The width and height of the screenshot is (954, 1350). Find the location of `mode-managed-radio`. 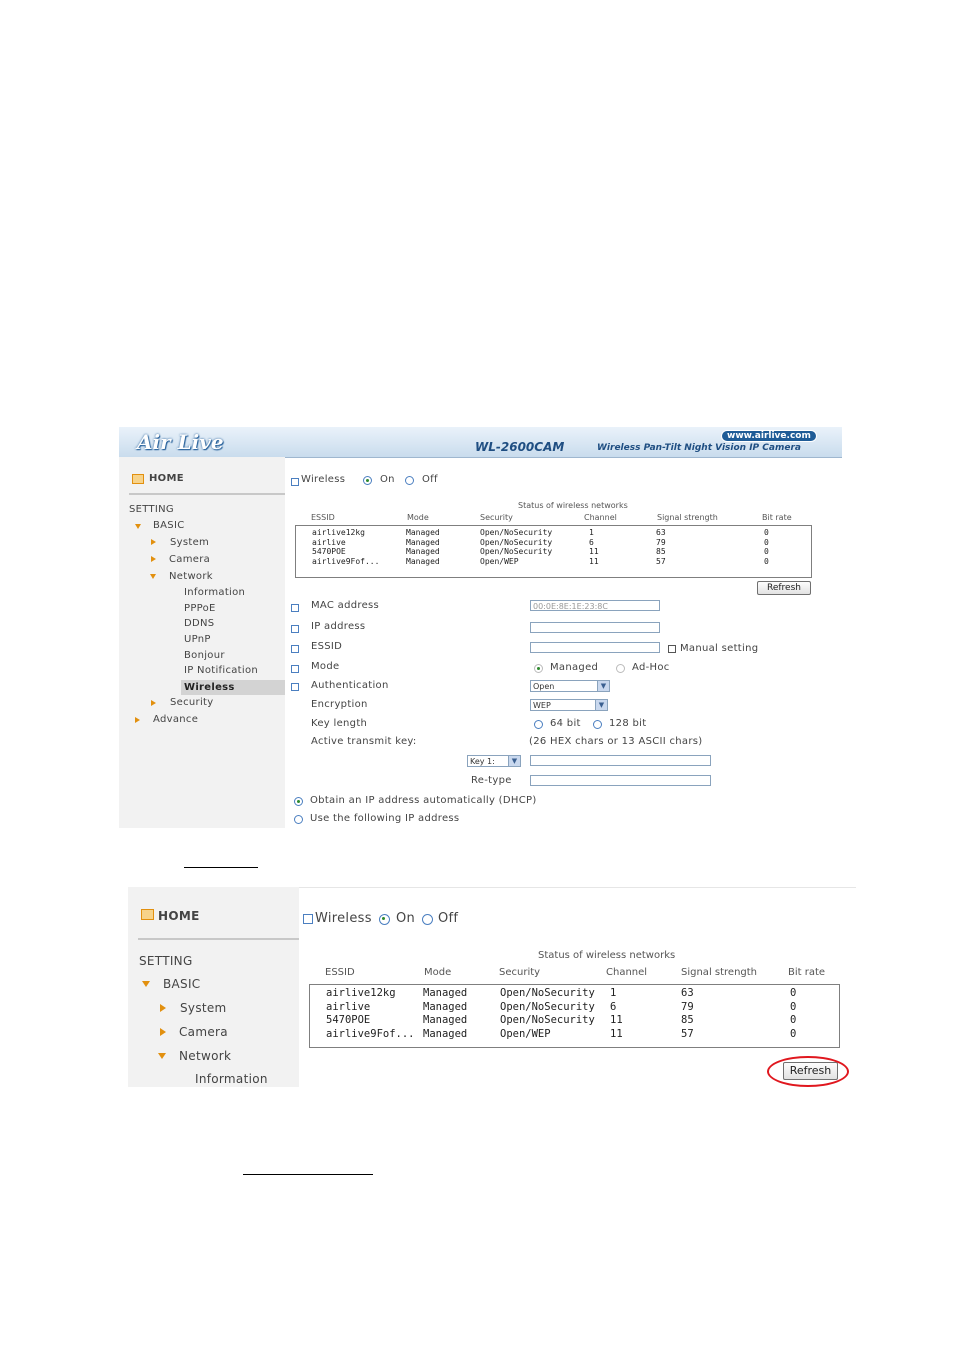

mode-managed-radio is located at coordinates (538, 668).